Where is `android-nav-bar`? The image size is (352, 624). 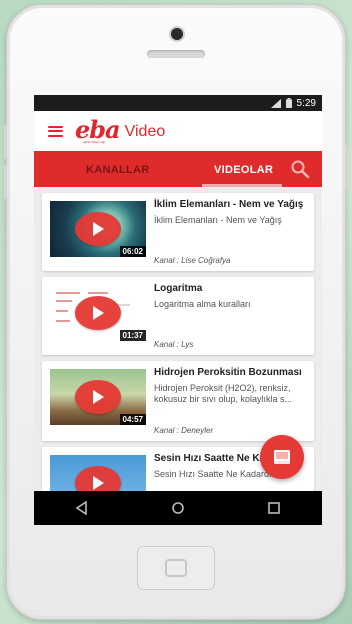 android-nav-bar is located at coordinates (178, 508).